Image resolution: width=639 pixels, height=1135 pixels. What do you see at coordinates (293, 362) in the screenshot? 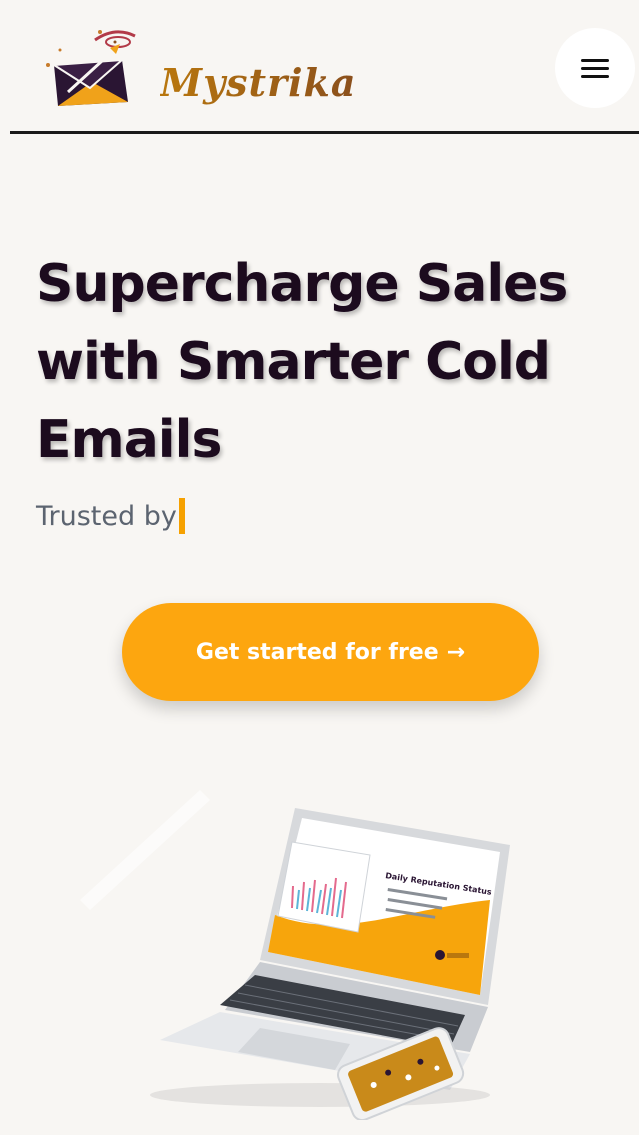
I see `hero-title-line-2: with Smarter Cold` at bounding box center [293, 362].